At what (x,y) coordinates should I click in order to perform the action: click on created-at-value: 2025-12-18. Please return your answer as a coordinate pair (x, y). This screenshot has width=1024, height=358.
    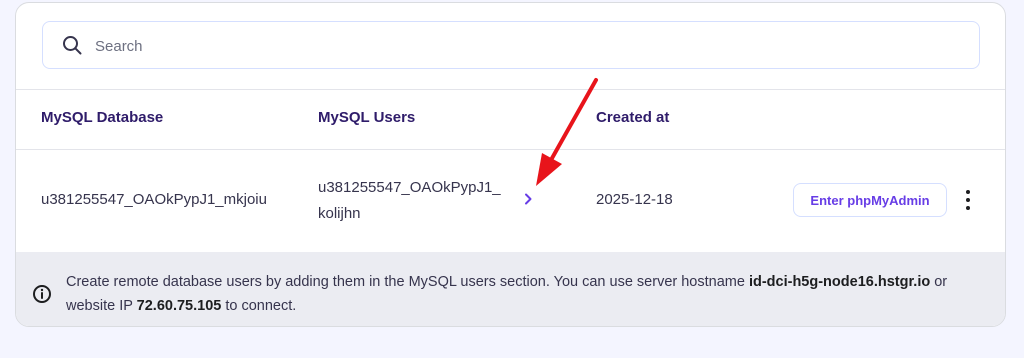
    Looking at the image, I should click on (634, 199).